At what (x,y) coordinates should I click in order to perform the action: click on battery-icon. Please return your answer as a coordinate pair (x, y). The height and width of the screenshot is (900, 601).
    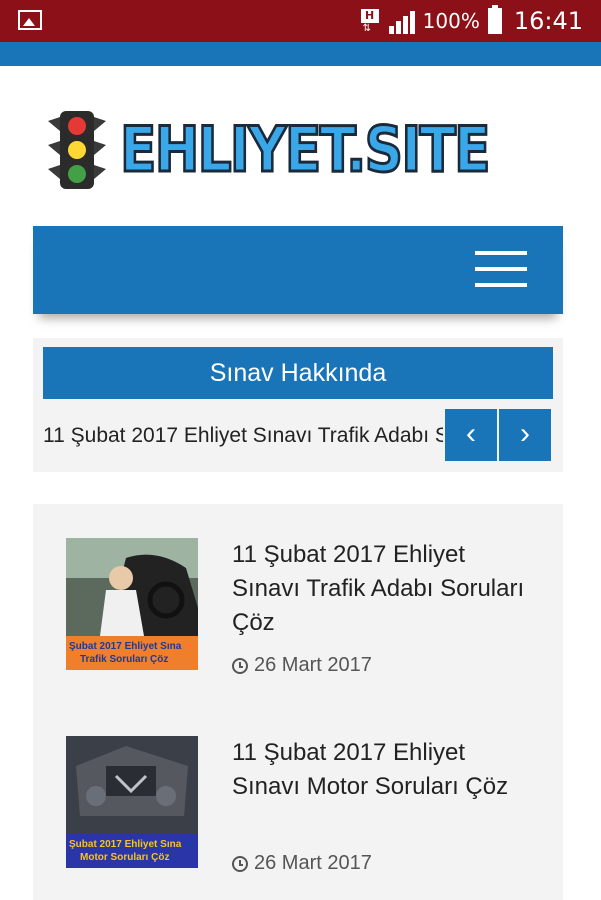
    Looking at the image, I should click on (494, 19).